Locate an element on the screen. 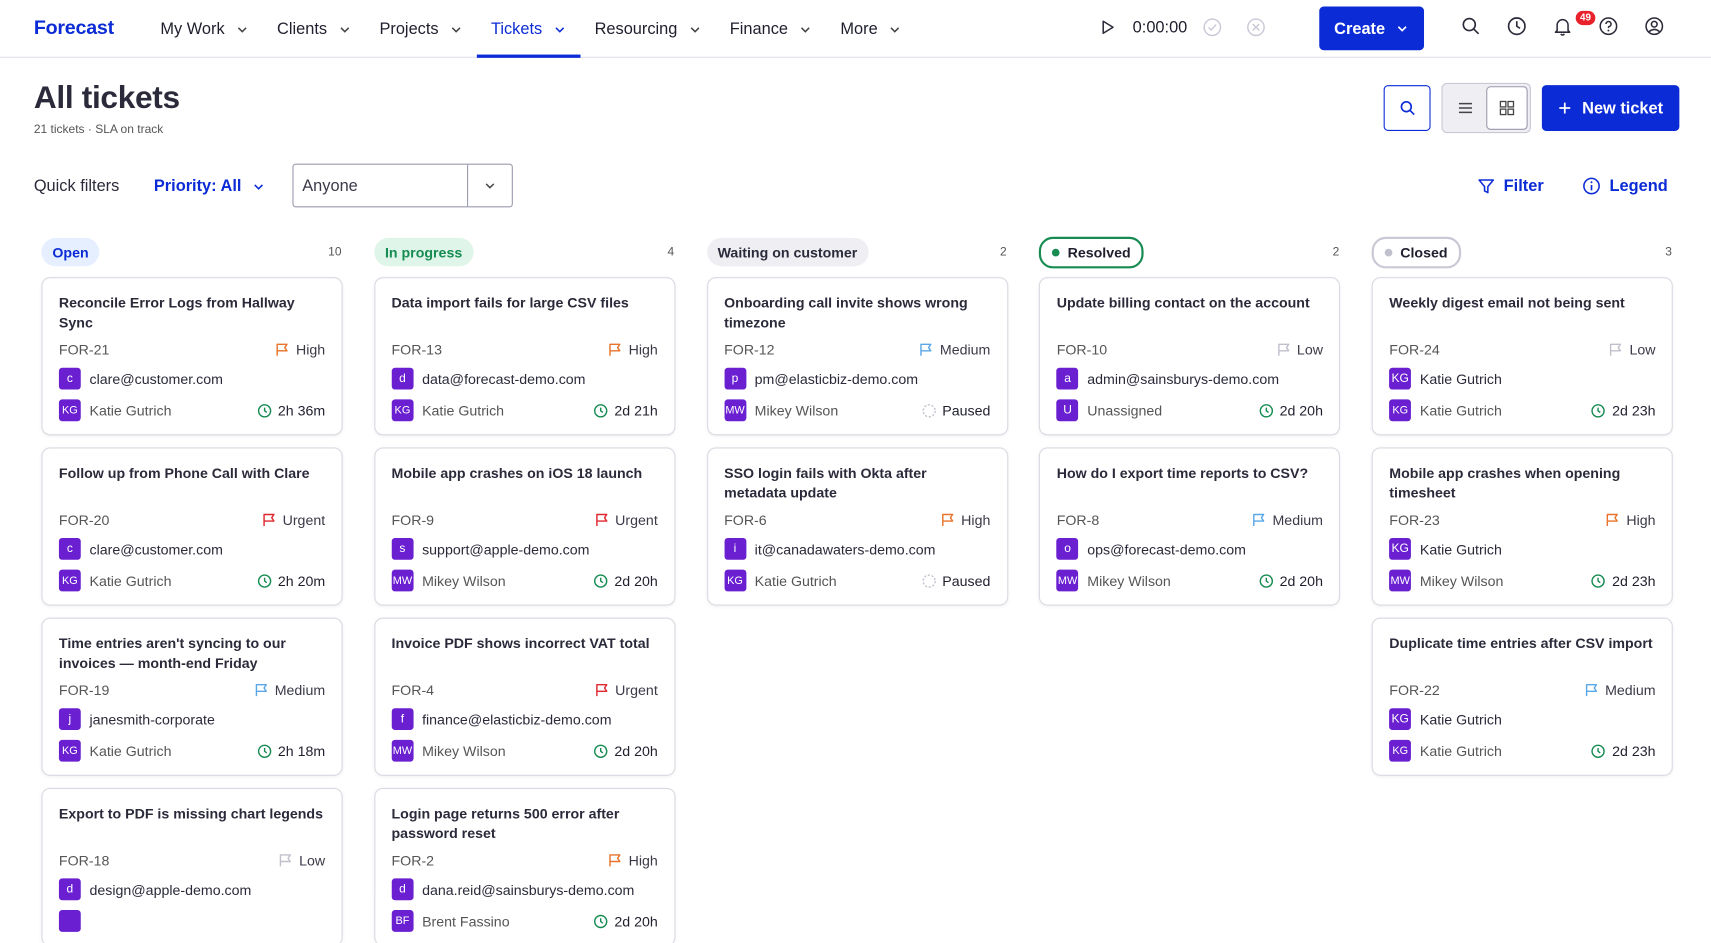 The width and height of the screenshot is (1711, 943). column-header: Waiting on customer 2 is located at coordinates (857, 252).